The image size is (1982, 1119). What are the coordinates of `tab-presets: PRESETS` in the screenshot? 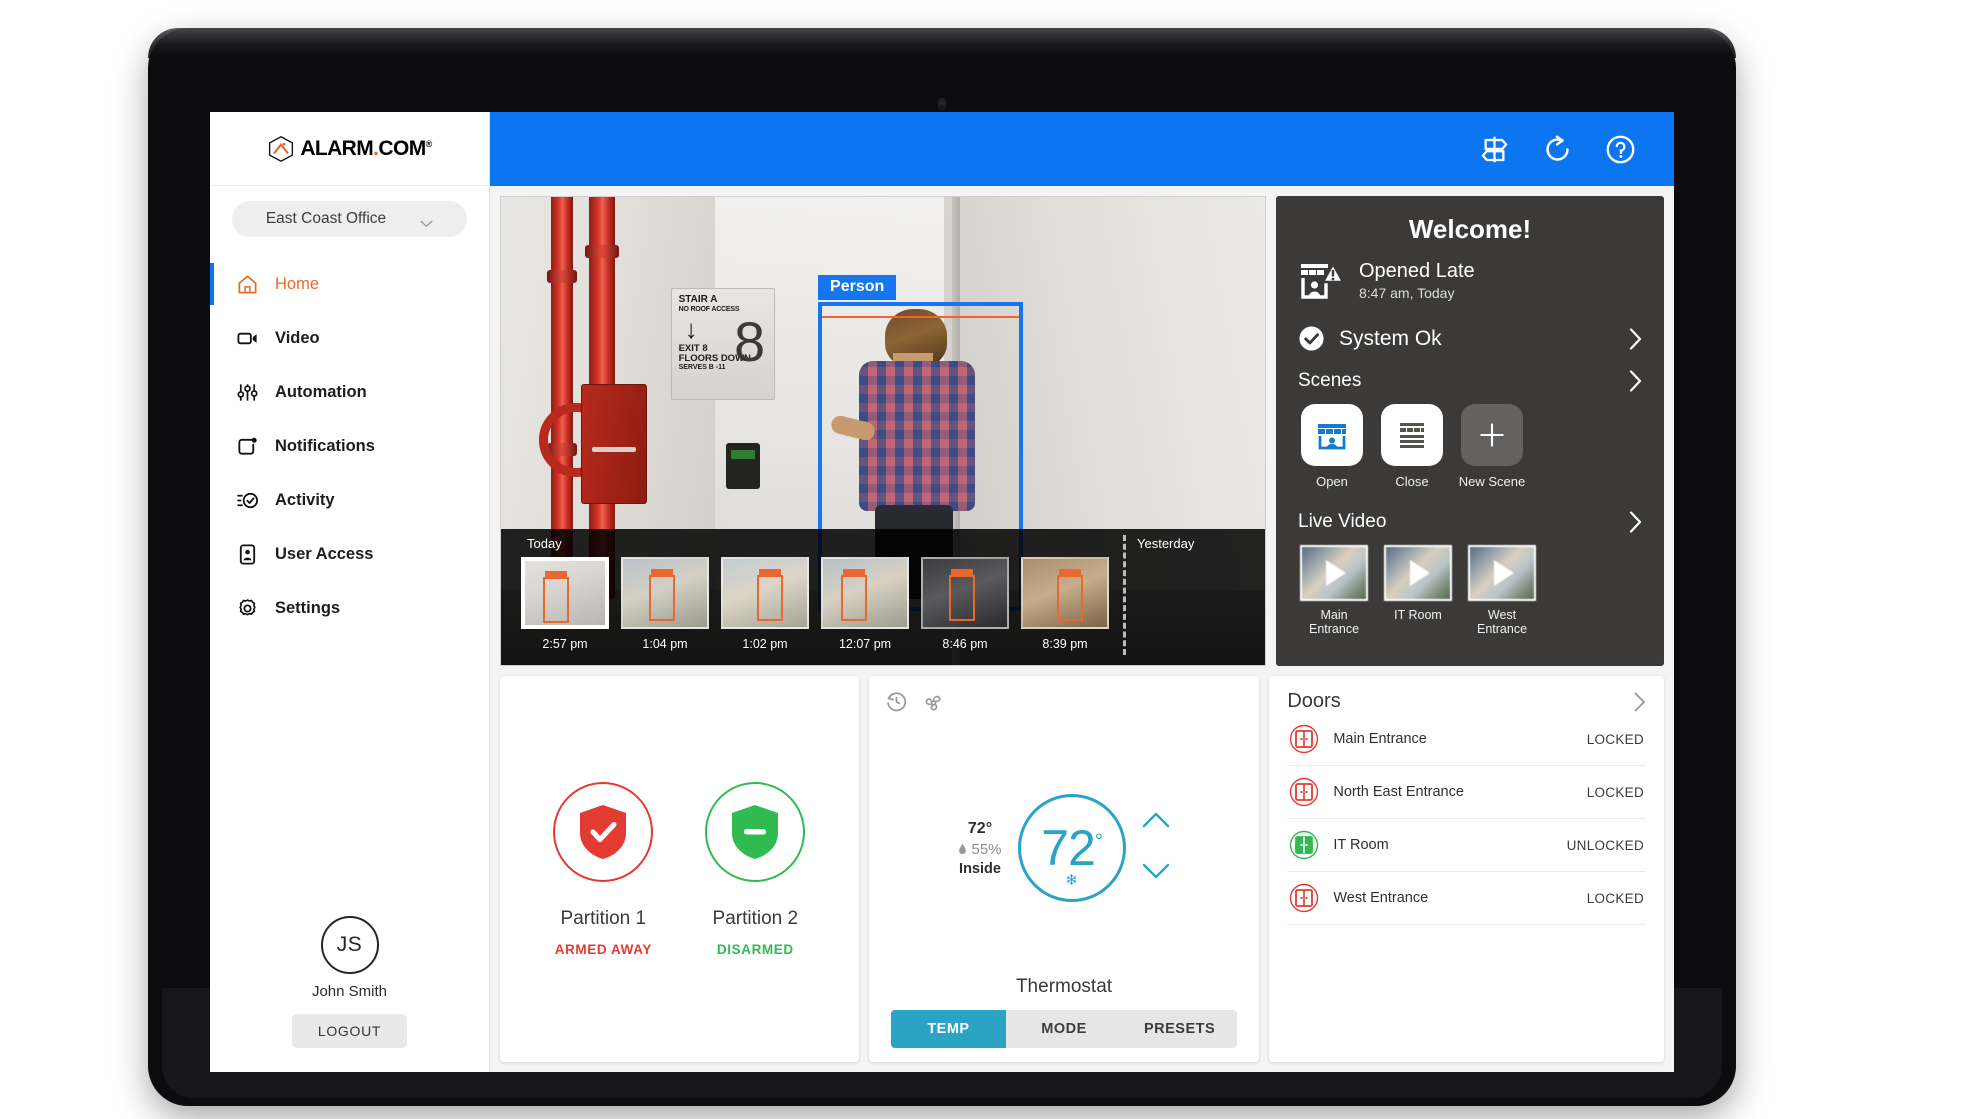 It's located at (1180, 1029).